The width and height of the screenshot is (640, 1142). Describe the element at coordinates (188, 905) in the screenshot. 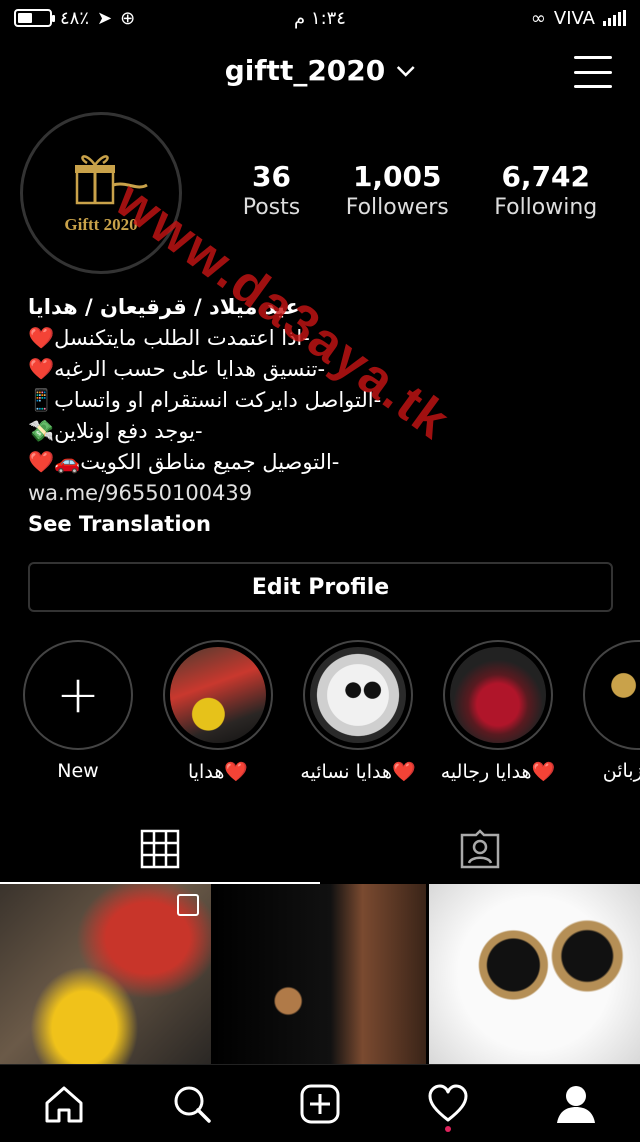

I see `multiple-posts-icon` at that location.